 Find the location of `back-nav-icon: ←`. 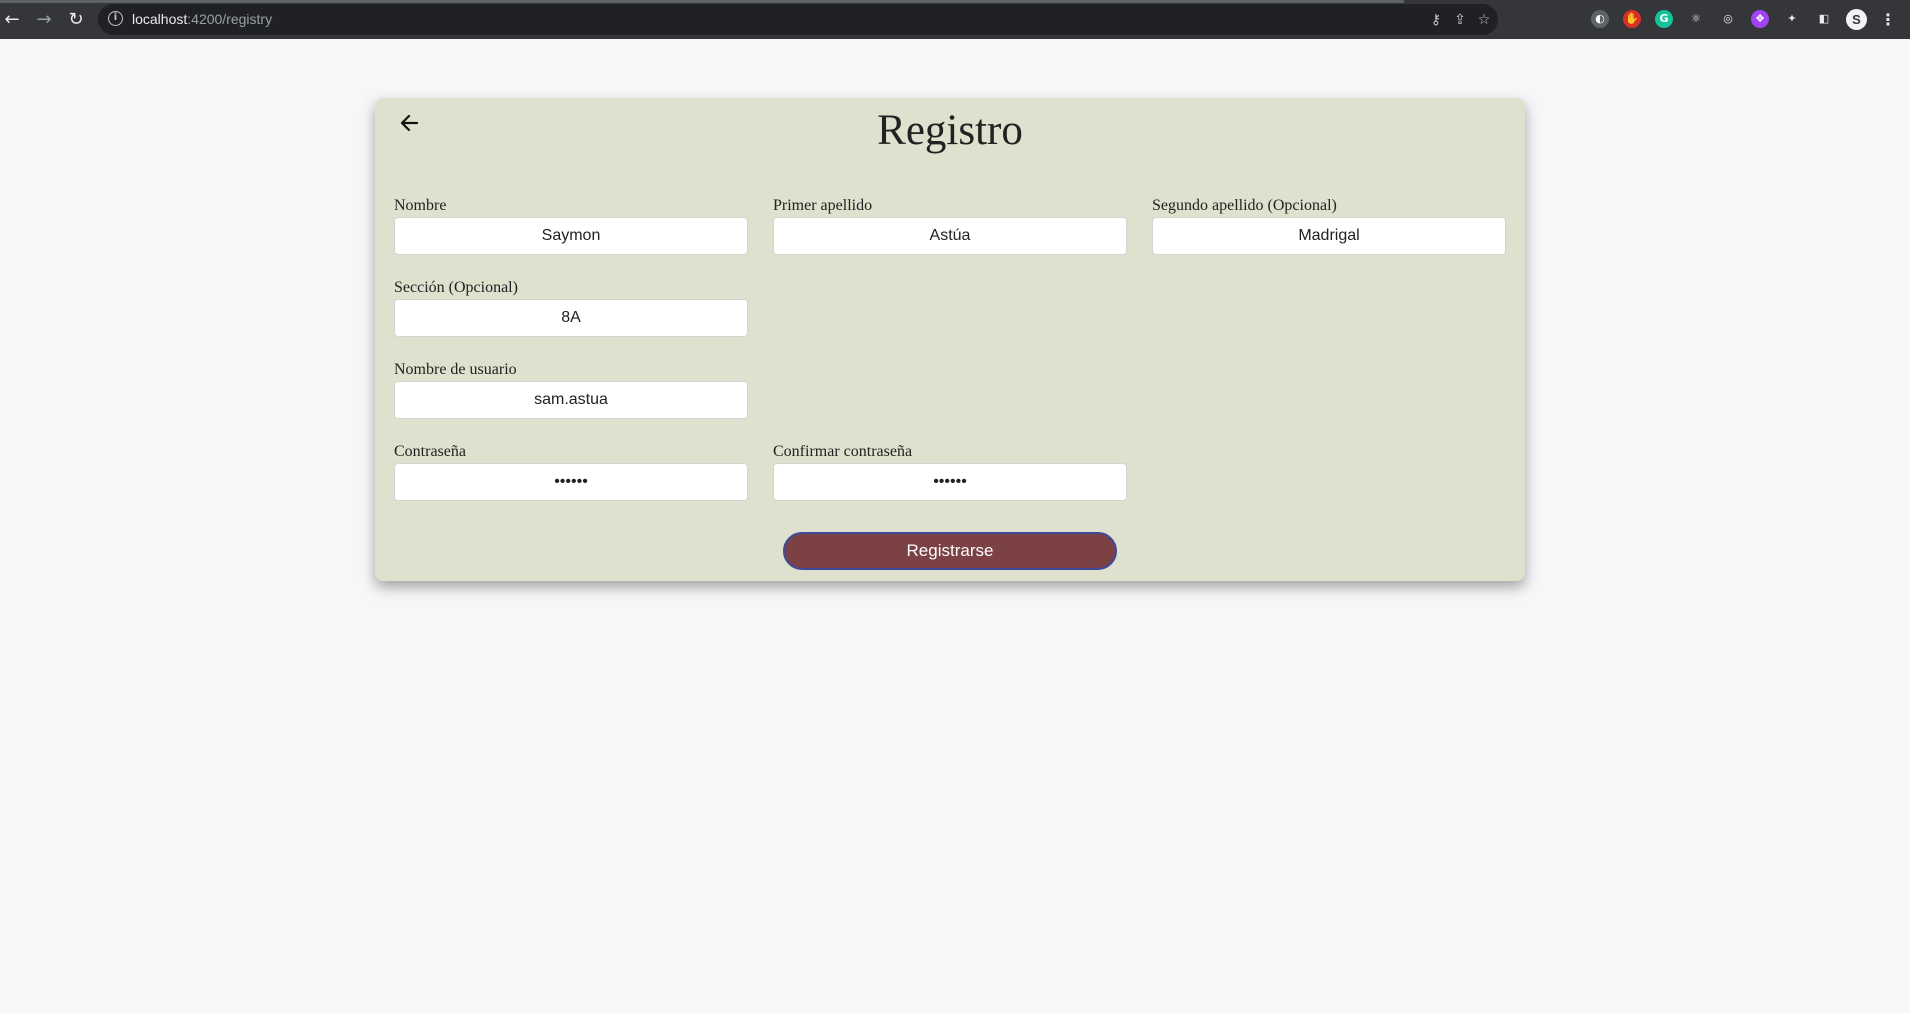

back-nav-icon: ← is located at coordinates (12, 20).